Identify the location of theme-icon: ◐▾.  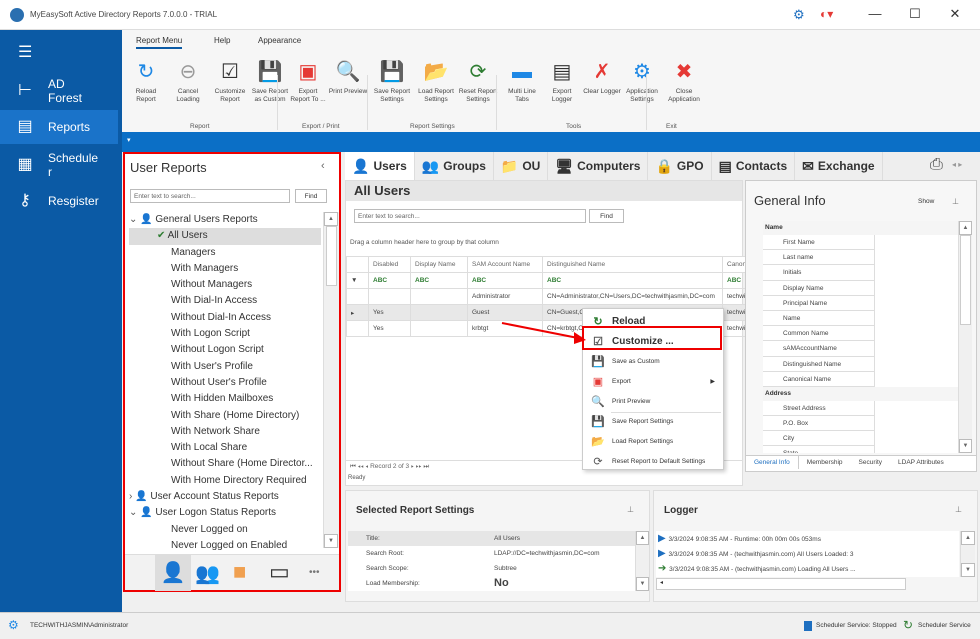
(826, 14).